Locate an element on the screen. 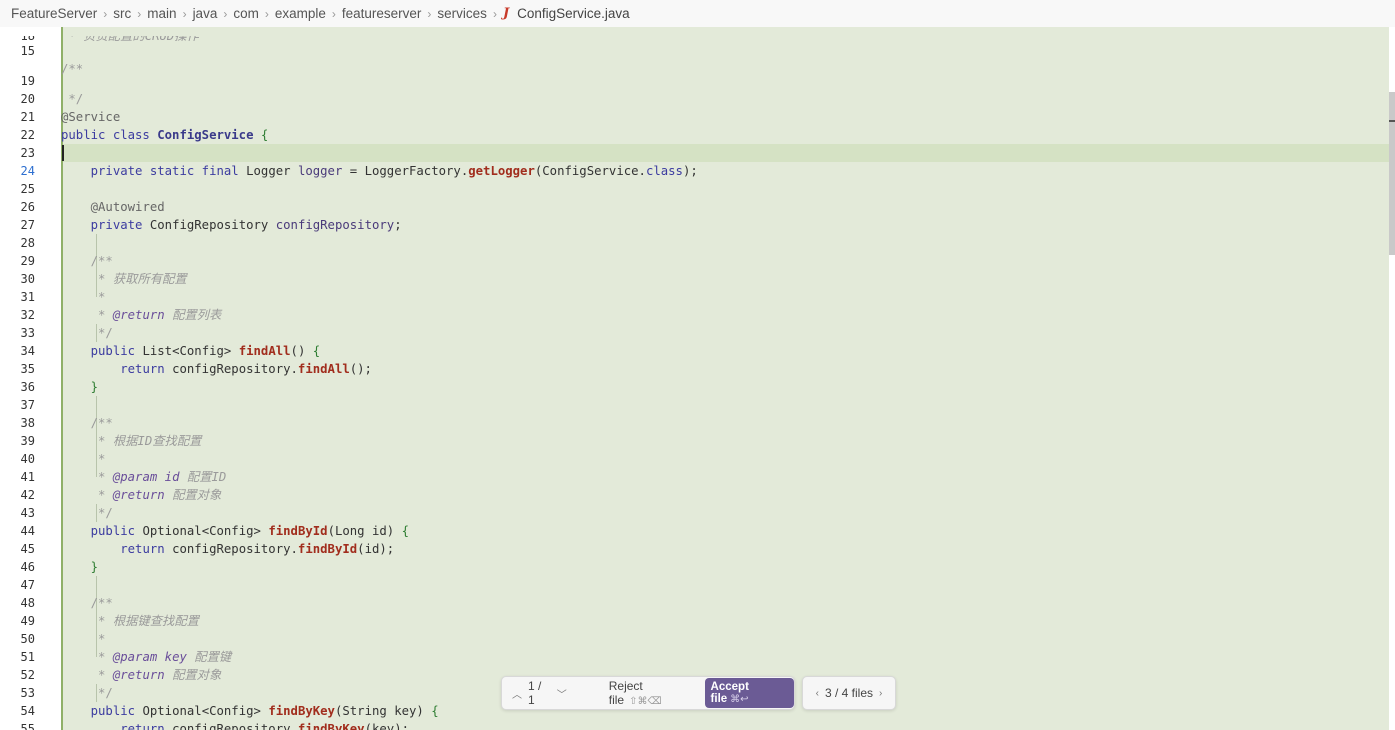 Image resolution: width=1395 pixels, height=730 pixels. code-line: 45 } is located at coordinates (694, 548).